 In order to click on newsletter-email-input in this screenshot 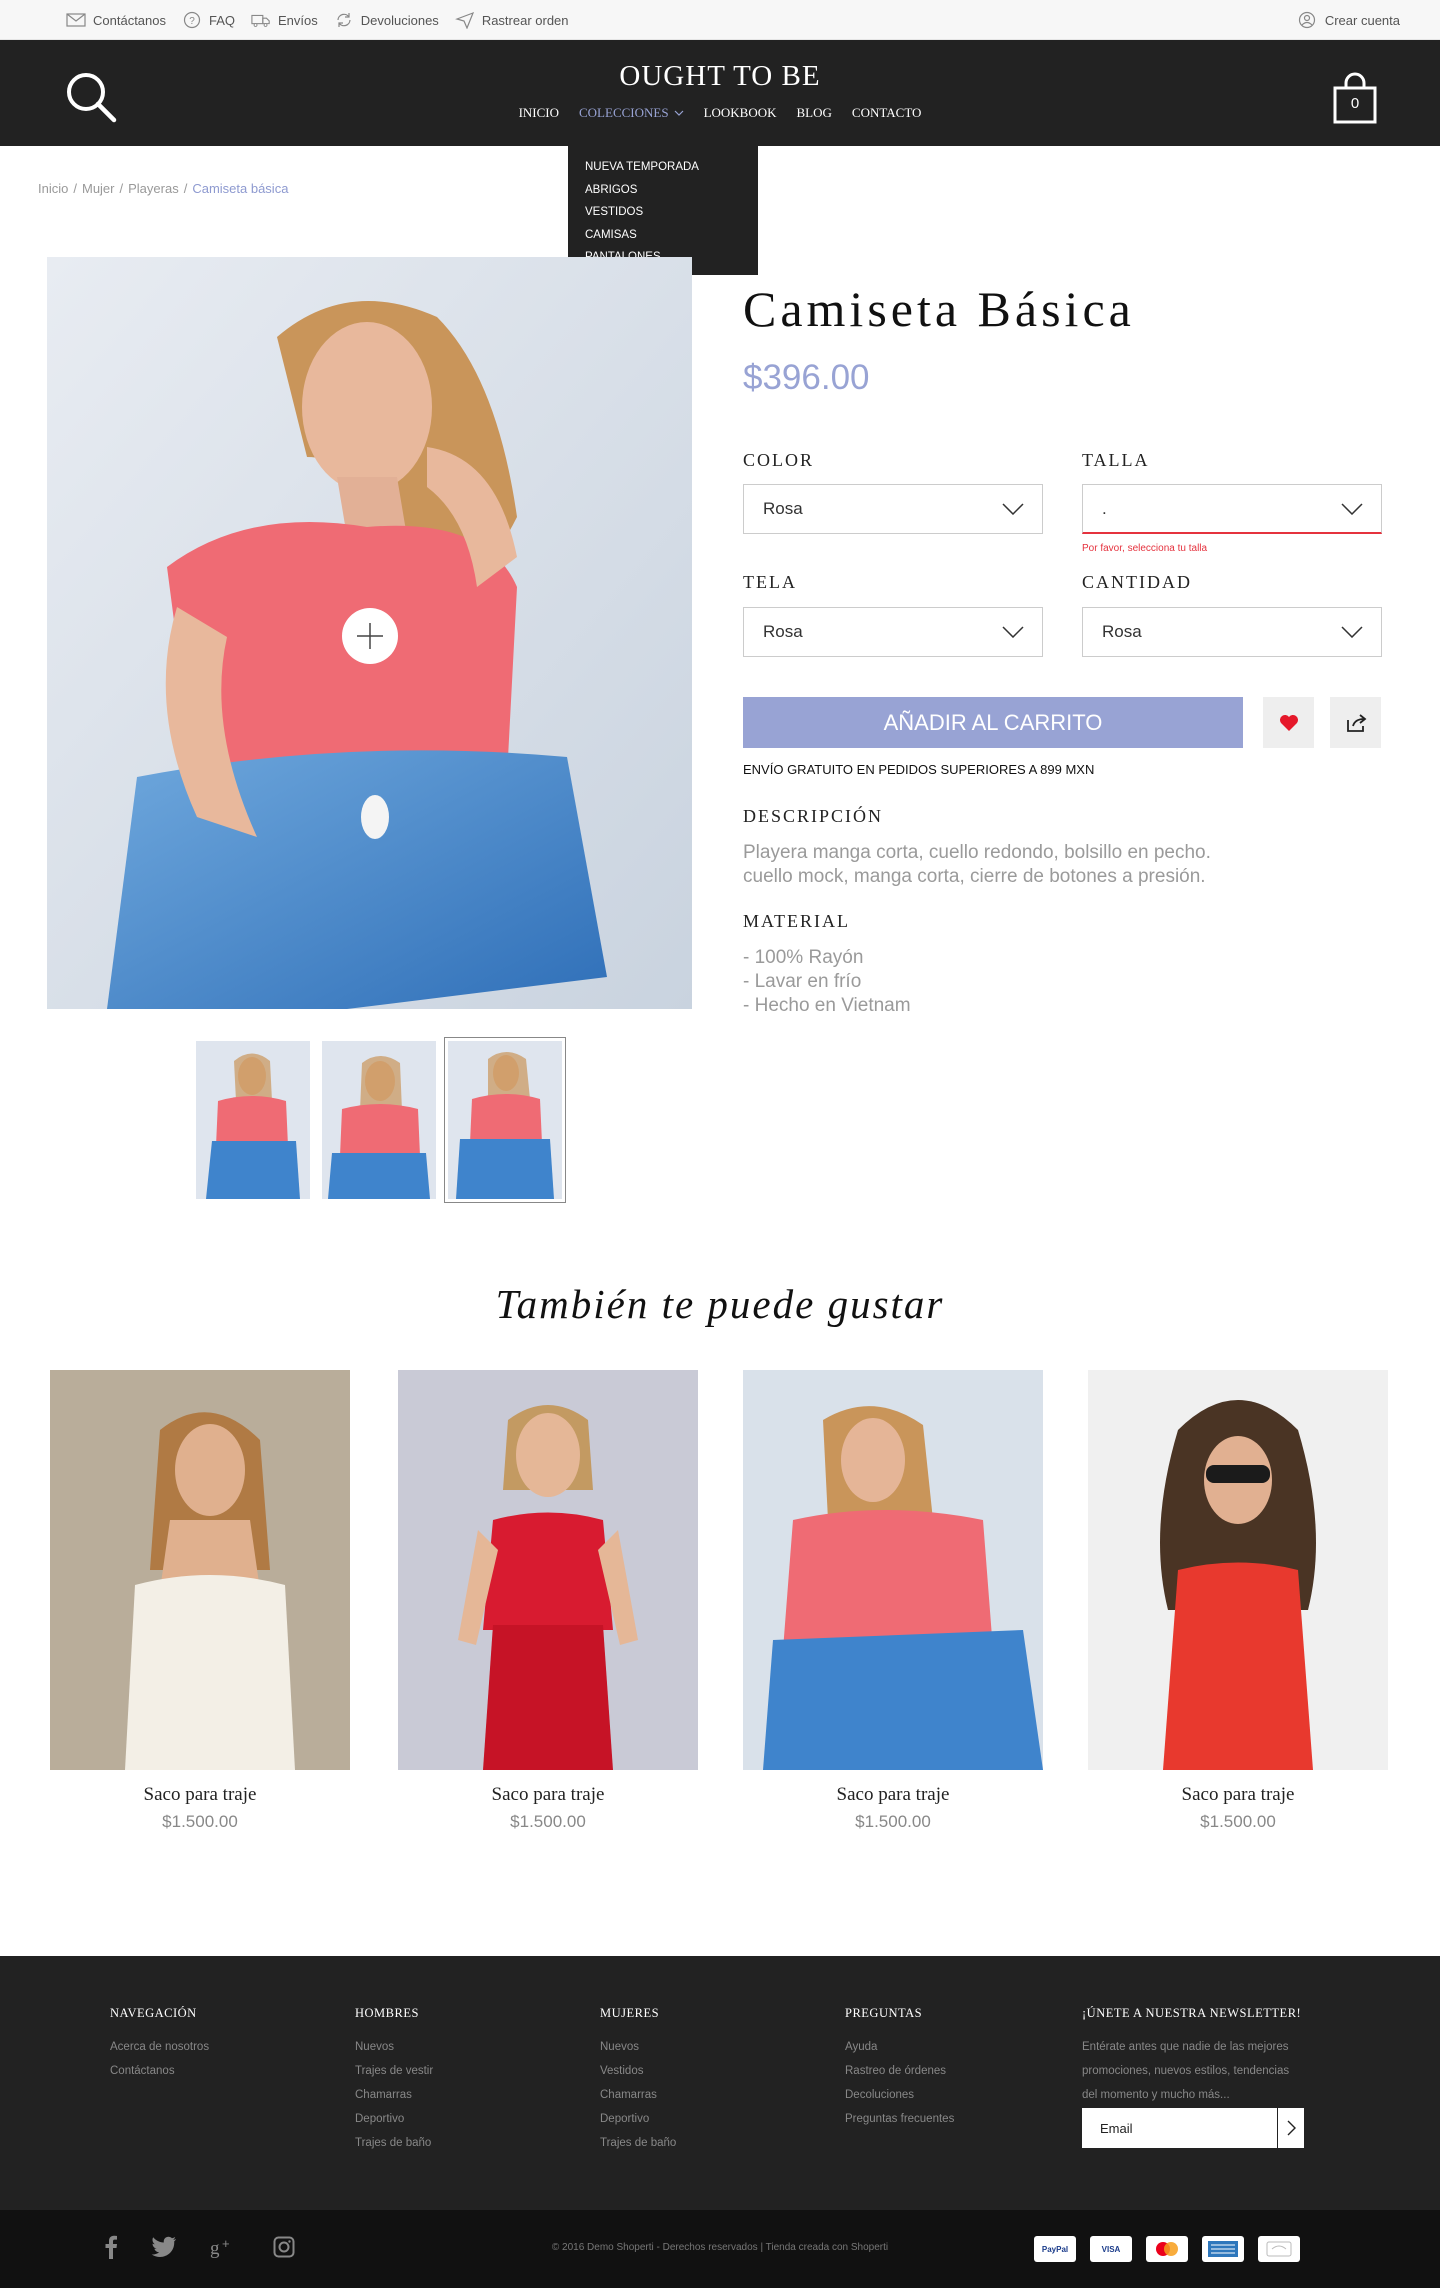, I will do `click(1179, 2128)`.